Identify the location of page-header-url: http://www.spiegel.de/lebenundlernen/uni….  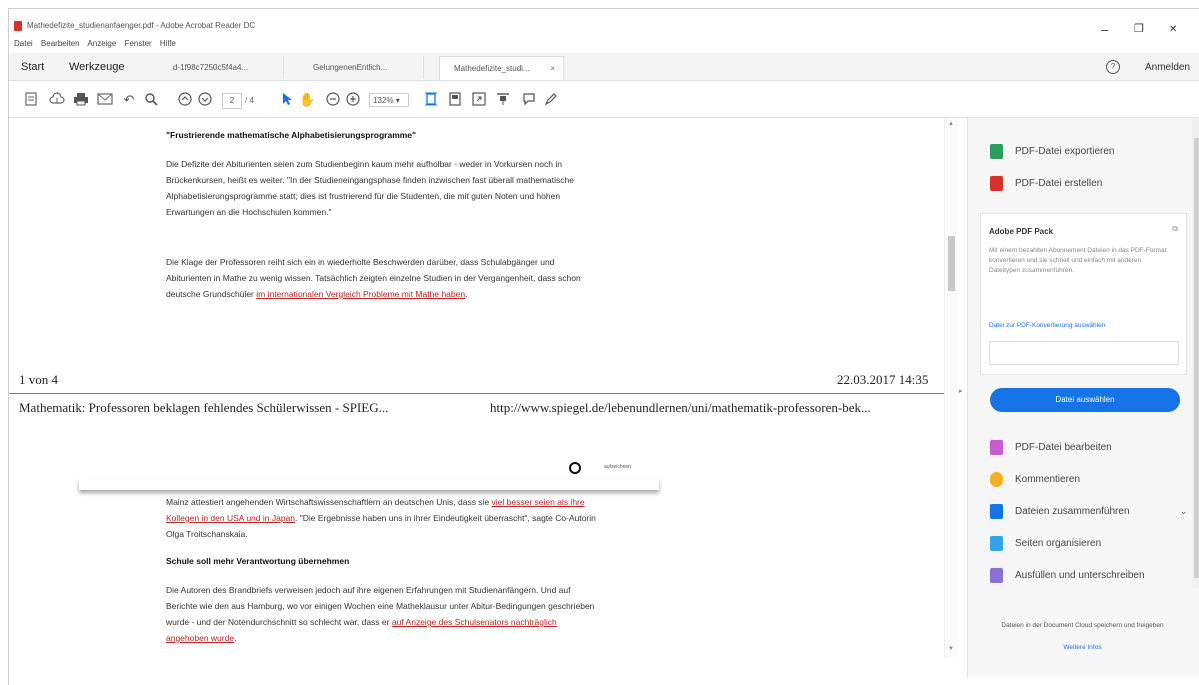
(680, 407).